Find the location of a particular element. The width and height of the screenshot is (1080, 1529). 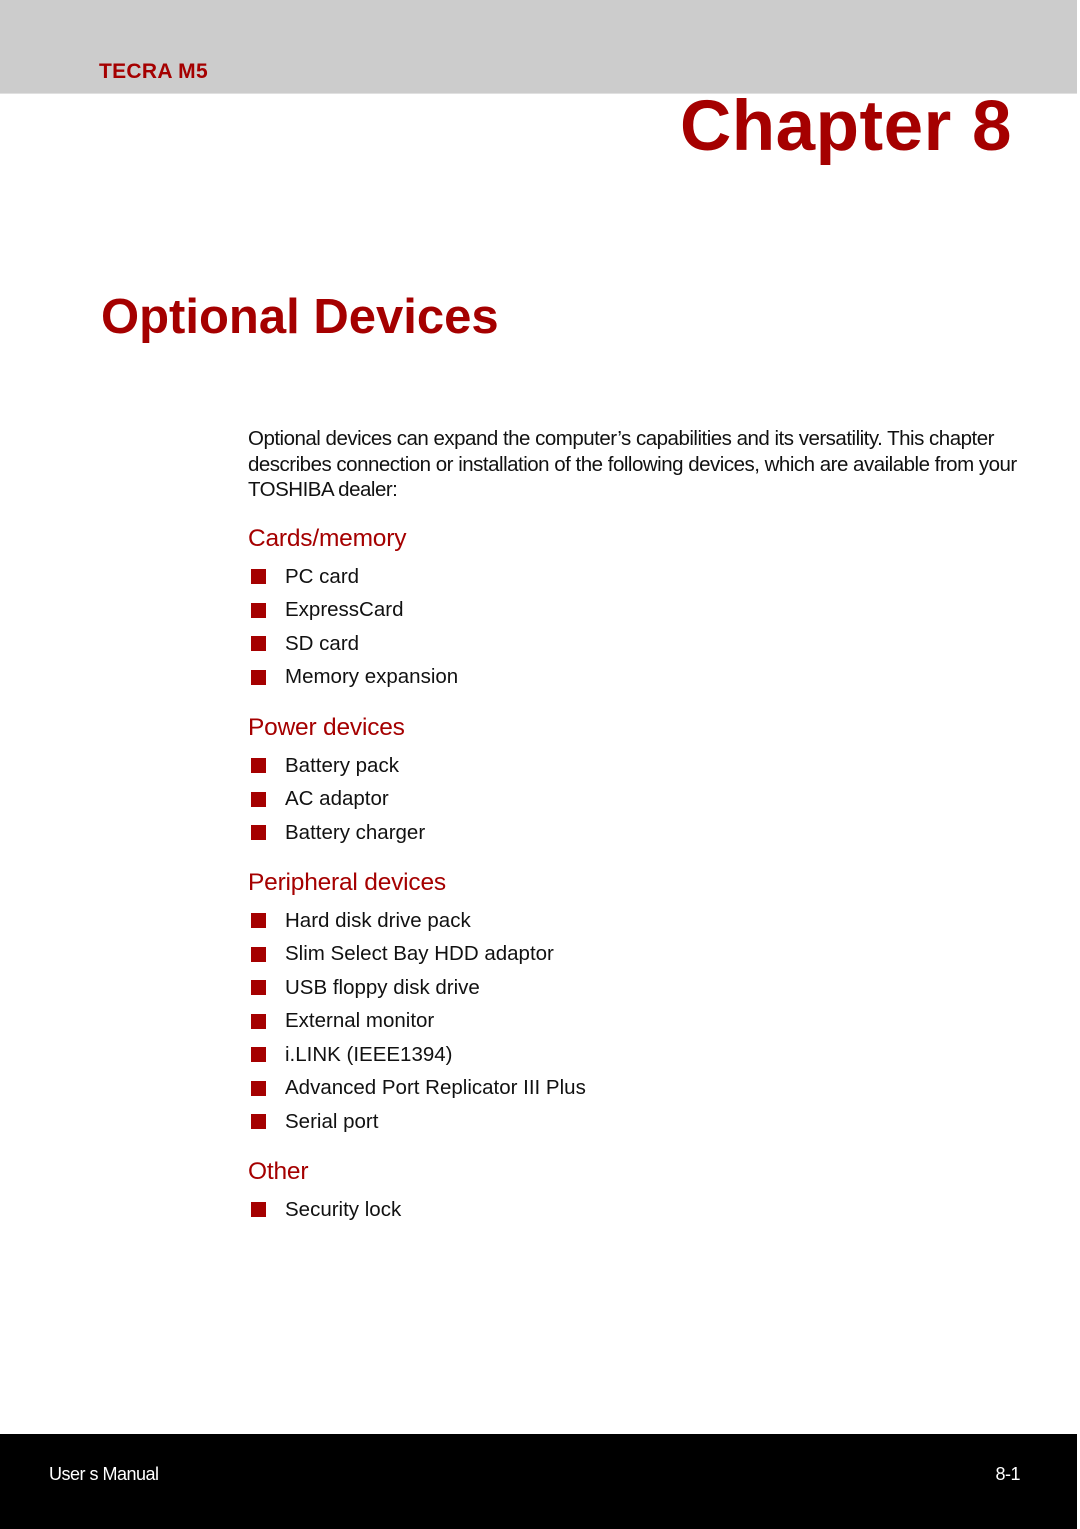

section-heading: Peripheral devices is located at coordinates (347, 882).